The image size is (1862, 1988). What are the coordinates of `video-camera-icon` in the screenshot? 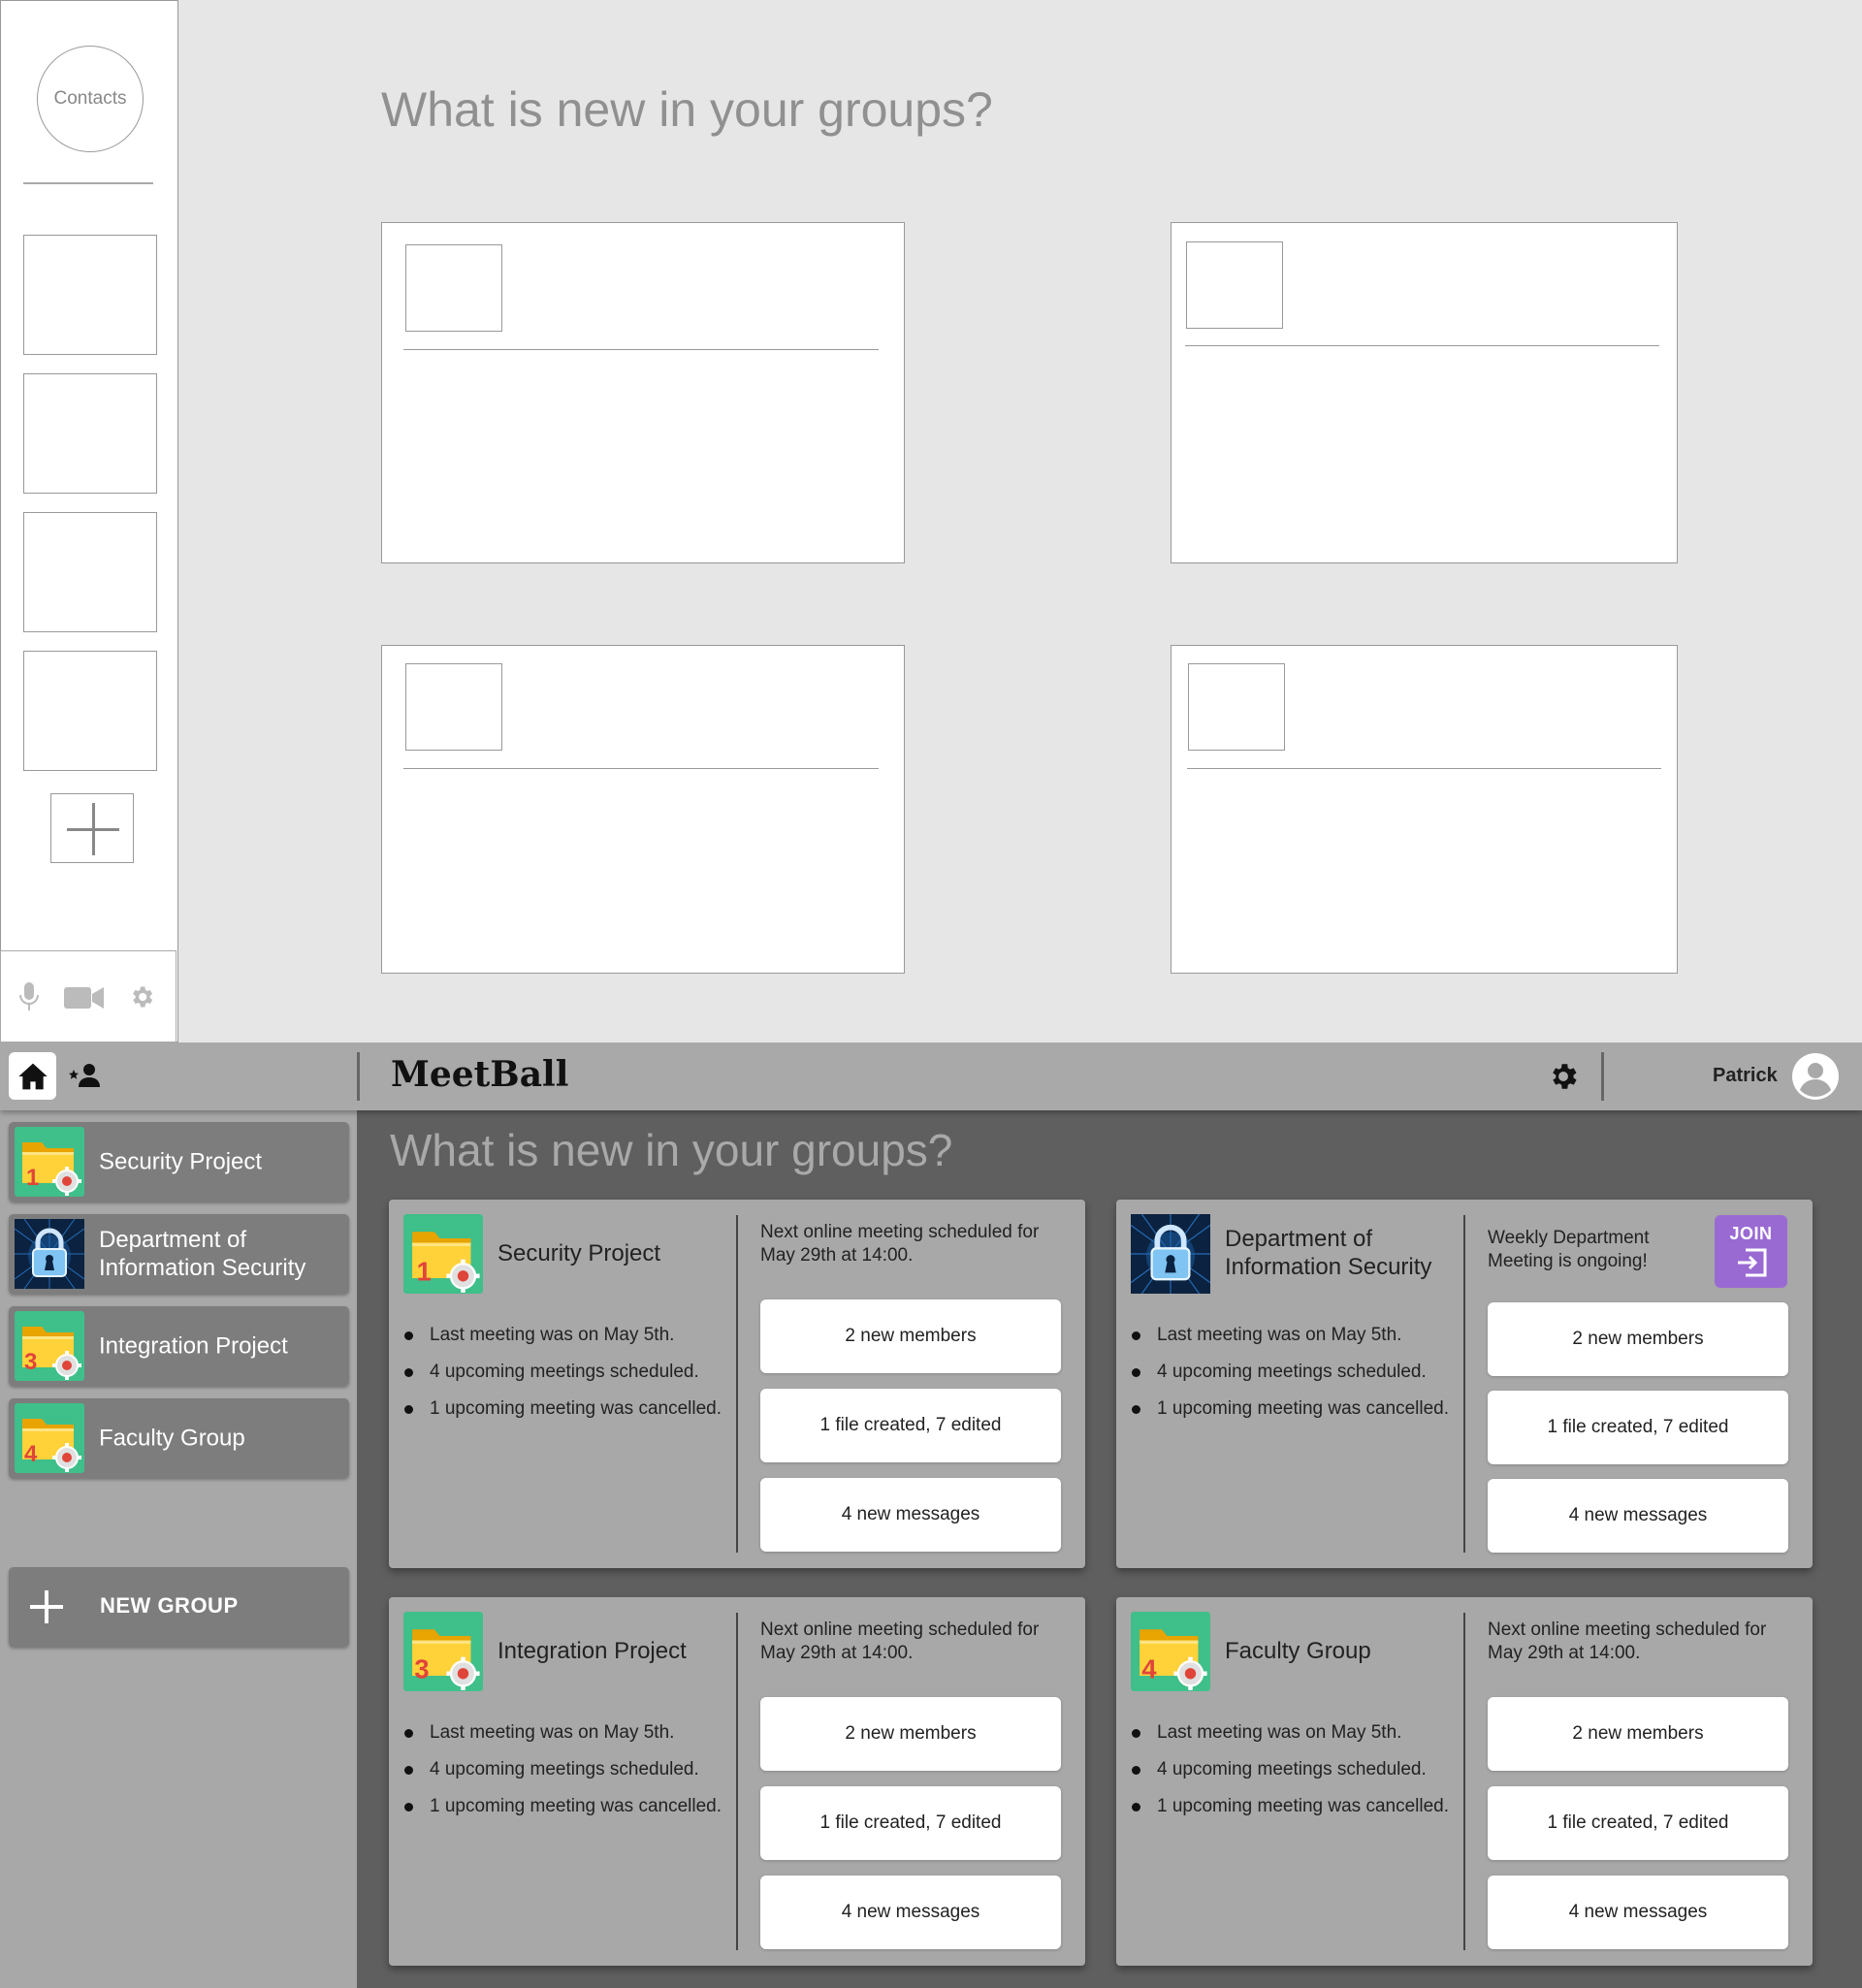 It's located at (85, 1000).